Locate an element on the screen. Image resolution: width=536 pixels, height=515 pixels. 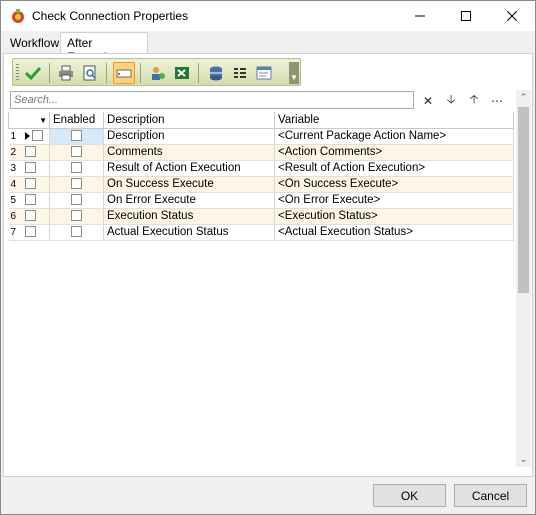
print-button is located at coordinates (66, 73).